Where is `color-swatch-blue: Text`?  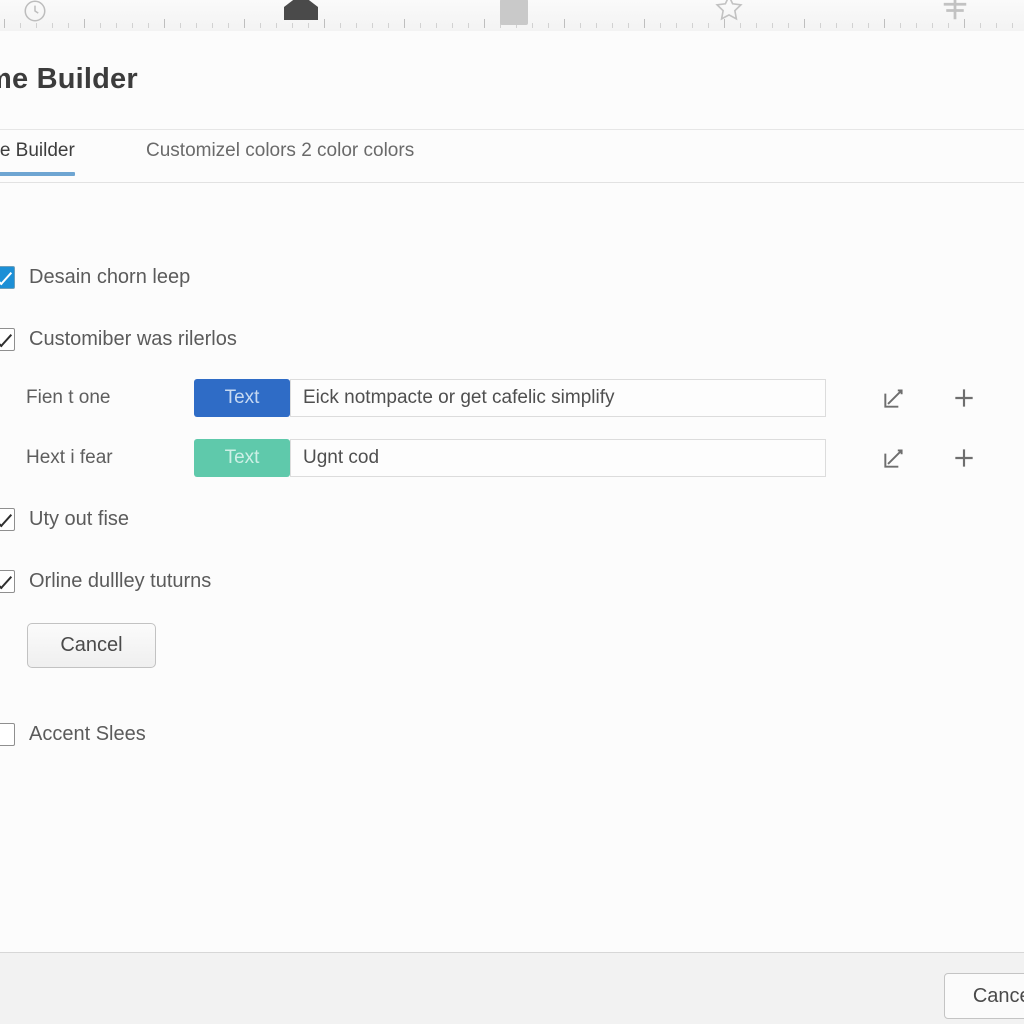
color-swatch-blue: Text is located at coordinates (242, 398).